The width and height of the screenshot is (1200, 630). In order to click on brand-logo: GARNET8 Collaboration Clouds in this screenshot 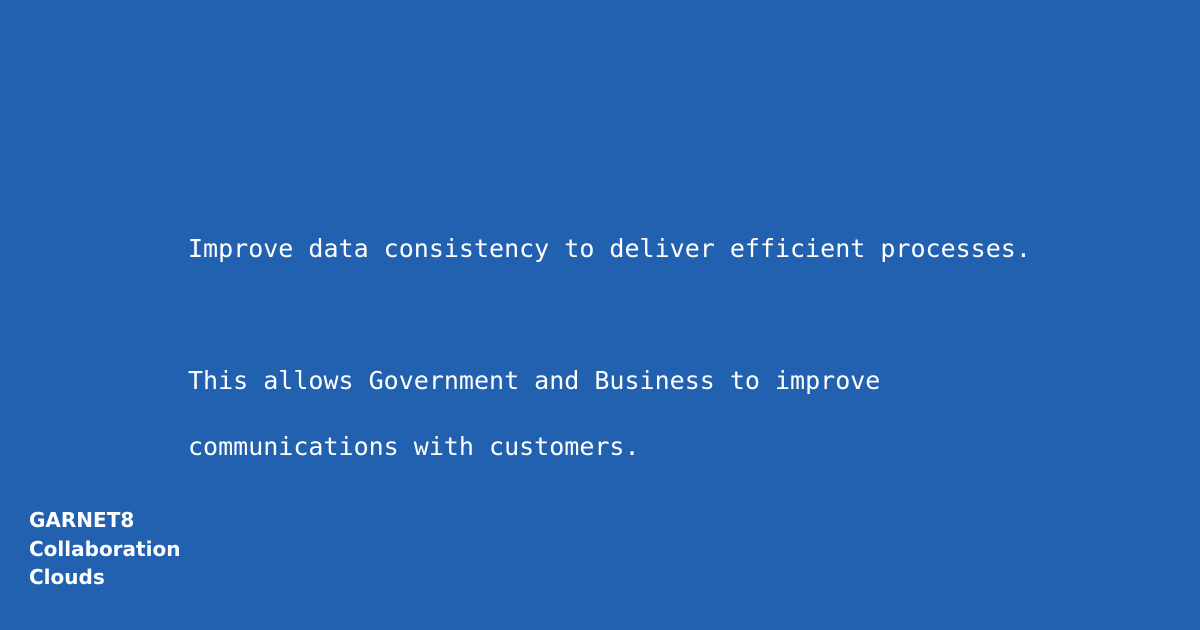, I will do `click(104, 549)`.